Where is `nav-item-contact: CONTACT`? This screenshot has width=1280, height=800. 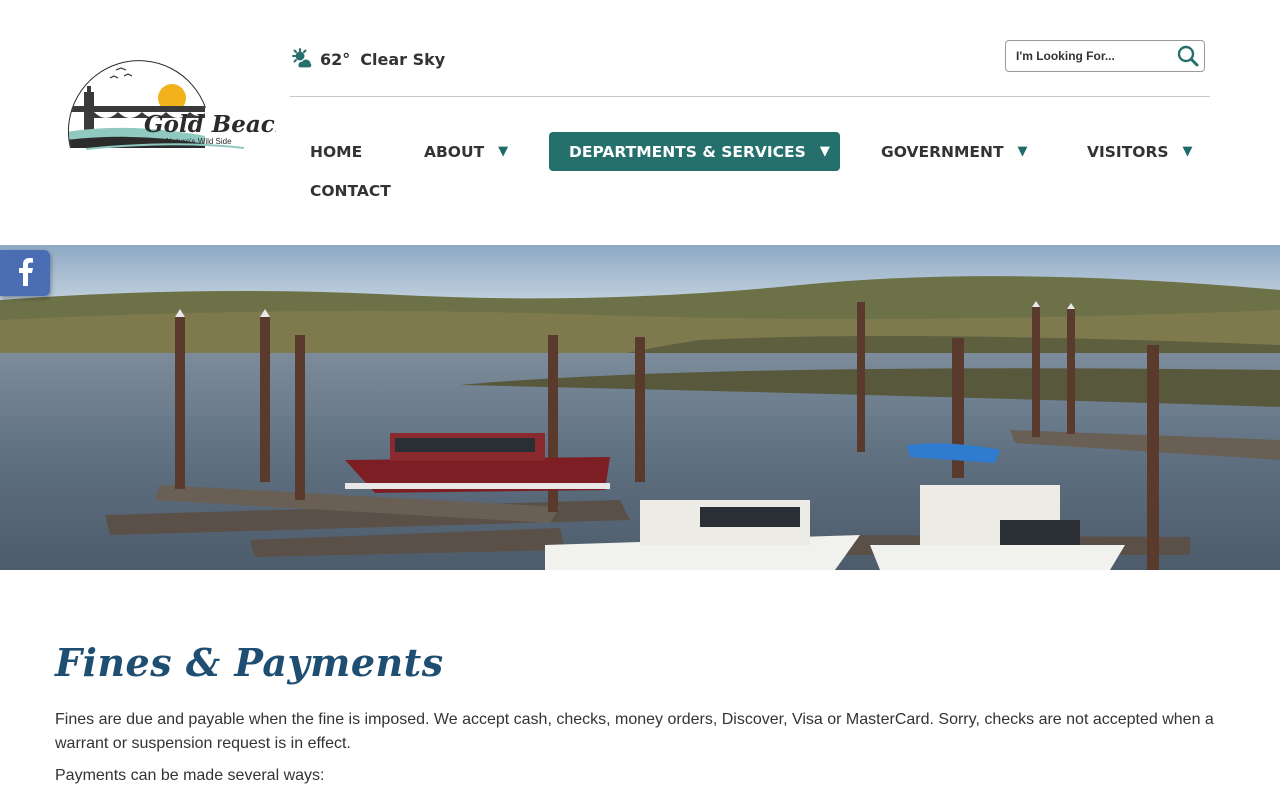 nav-item-contact: CONTACT is located at coordinates (350, 190).